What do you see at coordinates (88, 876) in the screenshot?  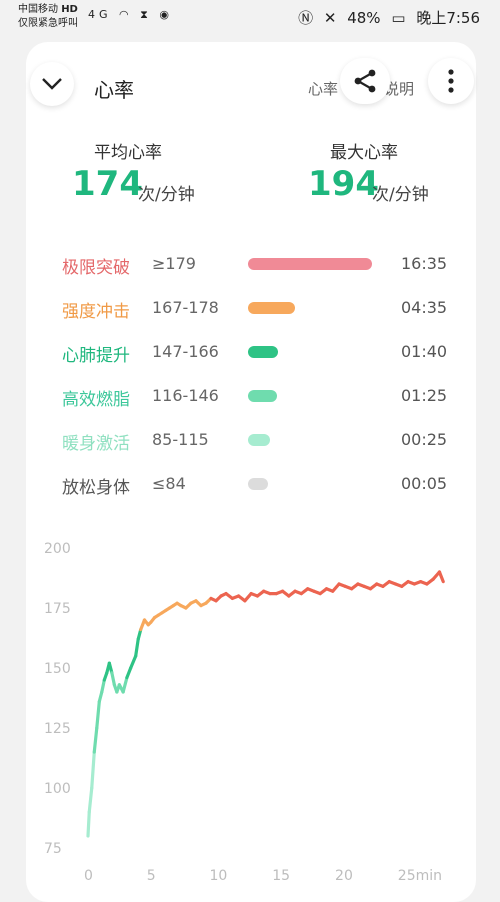 I see `x-tick-label: 0` at bounding box center [88, 876].